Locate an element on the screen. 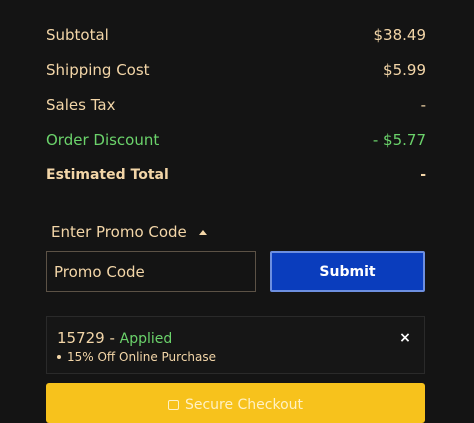 The image size is (474, 423). applied-code: 15729 is located at coordinates (81, 338).